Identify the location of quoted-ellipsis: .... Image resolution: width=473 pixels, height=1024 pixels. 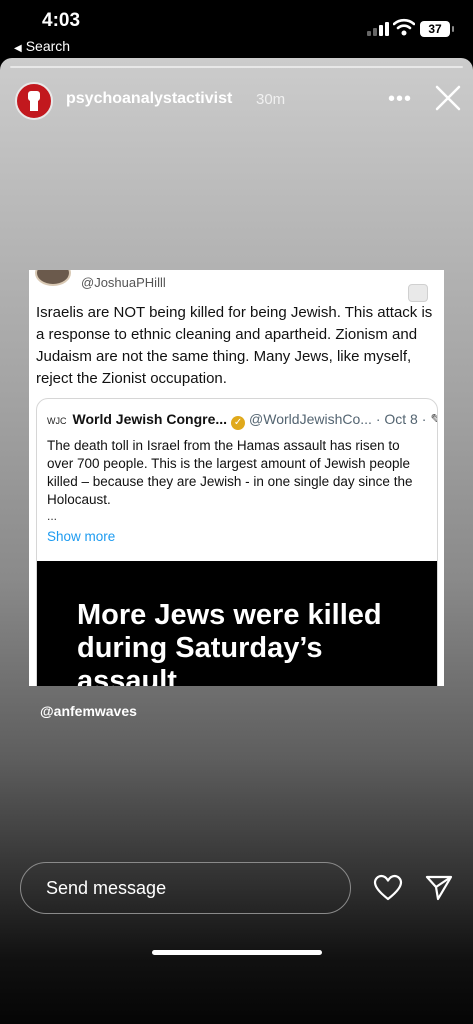
(52, 516).